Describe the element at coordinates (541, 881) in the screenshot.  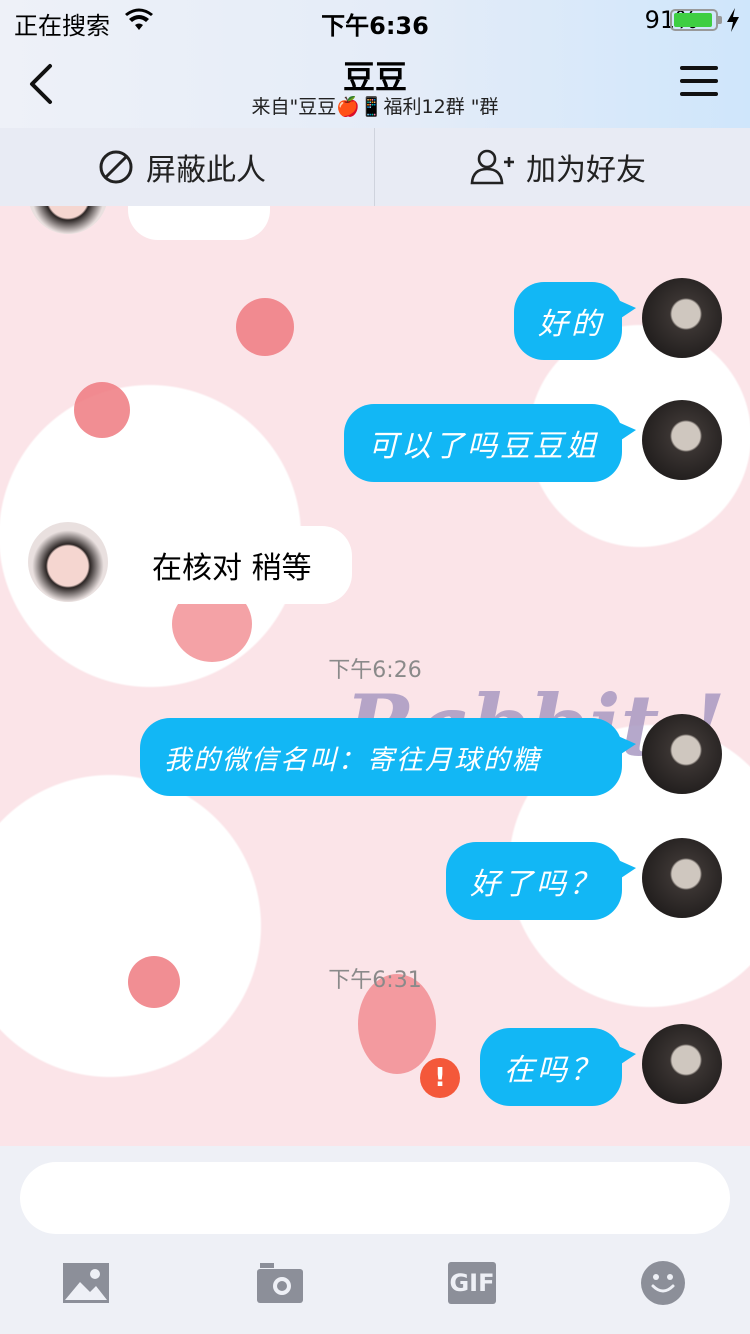
I see `message-bubble-outgoing: 好了吗？` at that location.